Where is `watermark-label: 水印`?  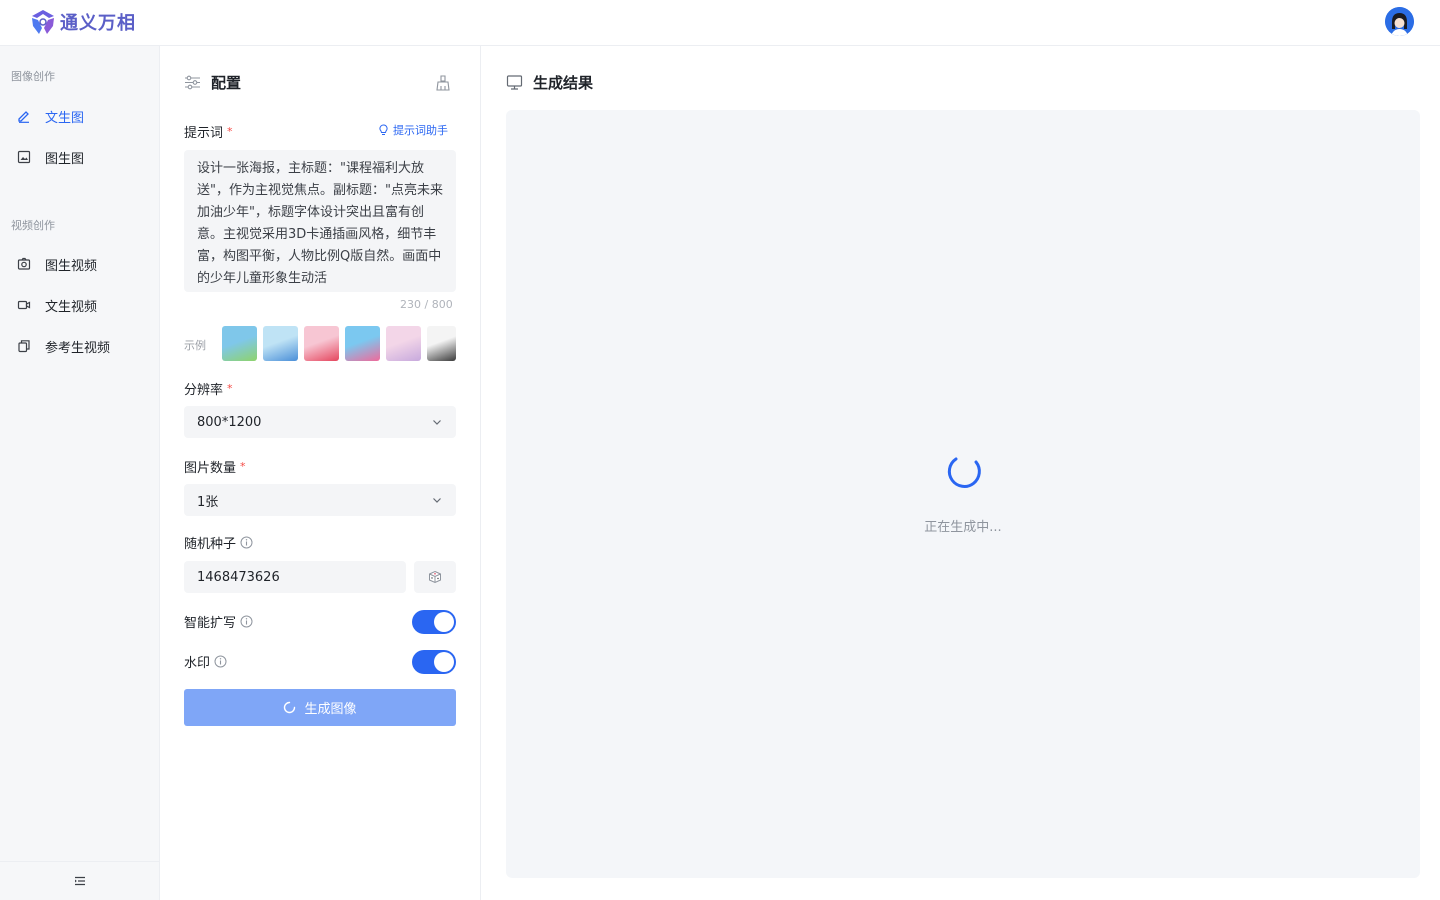
watermark-label: 水印 is located at coordinates (197, 663).